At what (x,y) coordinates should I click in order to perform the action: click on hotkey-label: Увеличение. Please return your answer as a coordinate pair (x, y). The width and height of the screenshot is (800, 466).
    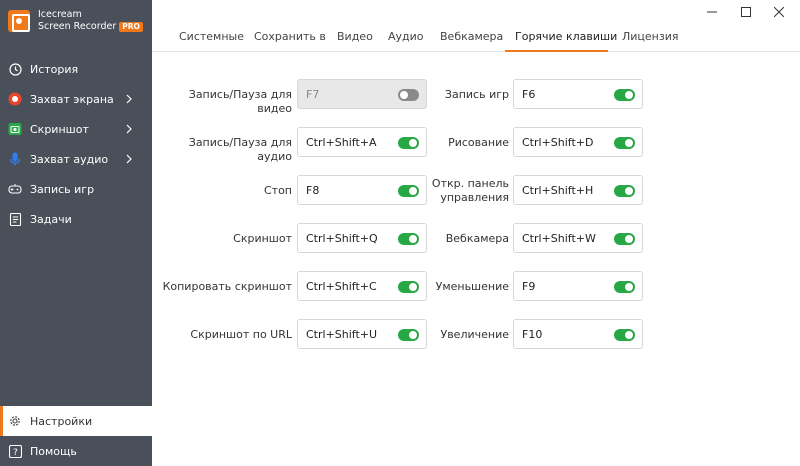
    Looking at the image, I should click on (474, 334).